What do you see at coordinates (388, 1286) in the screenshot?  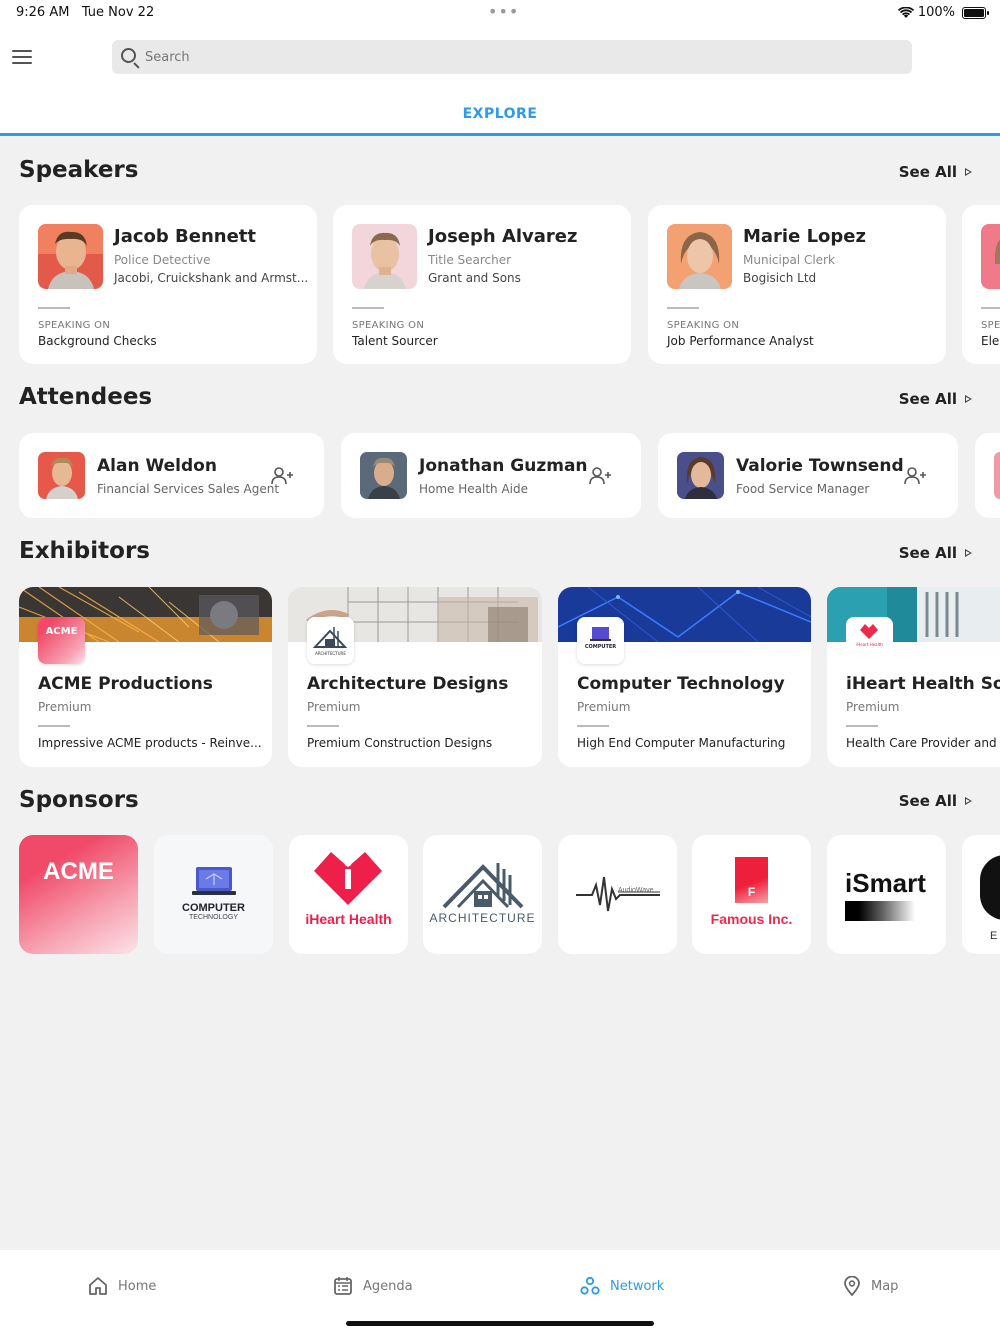 I see `nav-label: Agenda` at bounding box center [388, 1286].